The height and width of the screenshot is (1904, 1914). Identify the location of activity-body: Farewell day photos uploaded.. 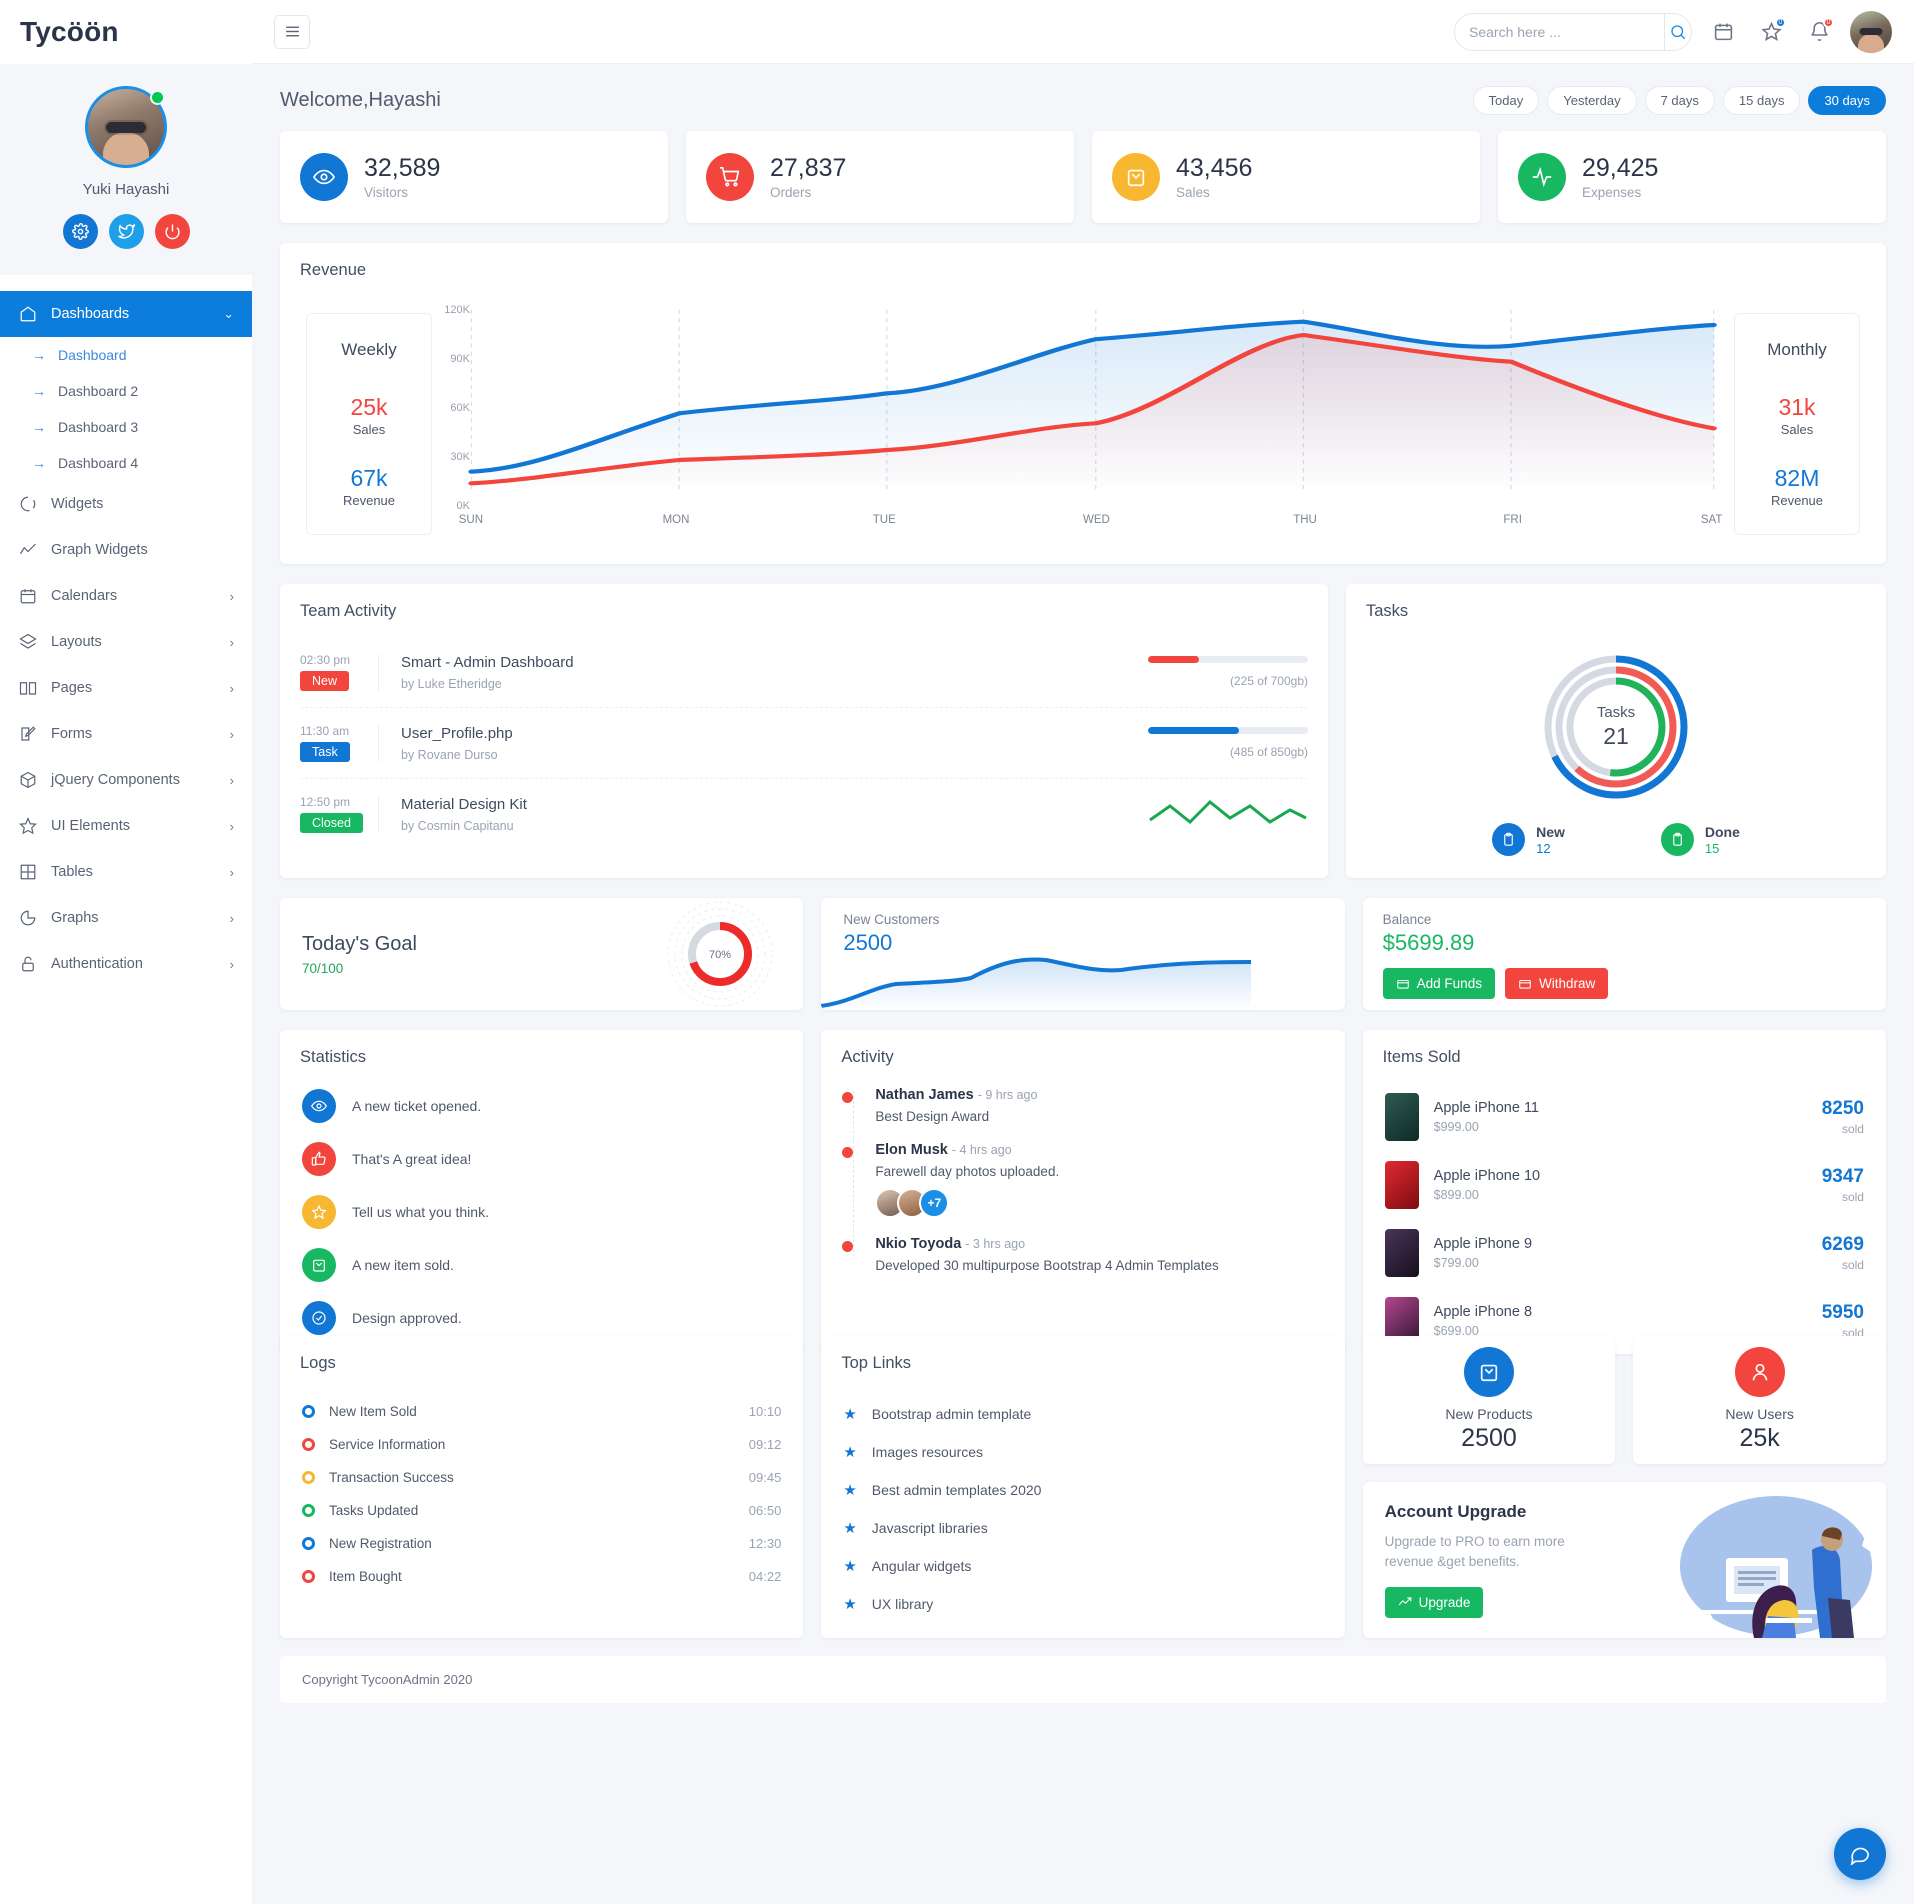
(967, 1171).